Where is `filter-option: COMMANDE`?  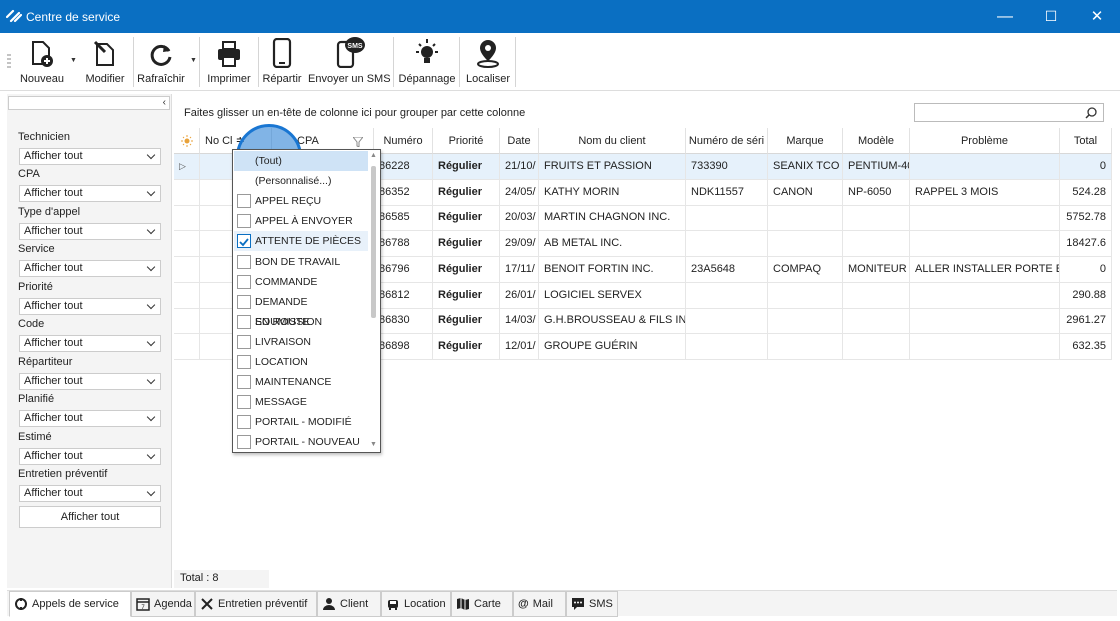
filter-option: COMMANDE is located at coordinates (301, 282).